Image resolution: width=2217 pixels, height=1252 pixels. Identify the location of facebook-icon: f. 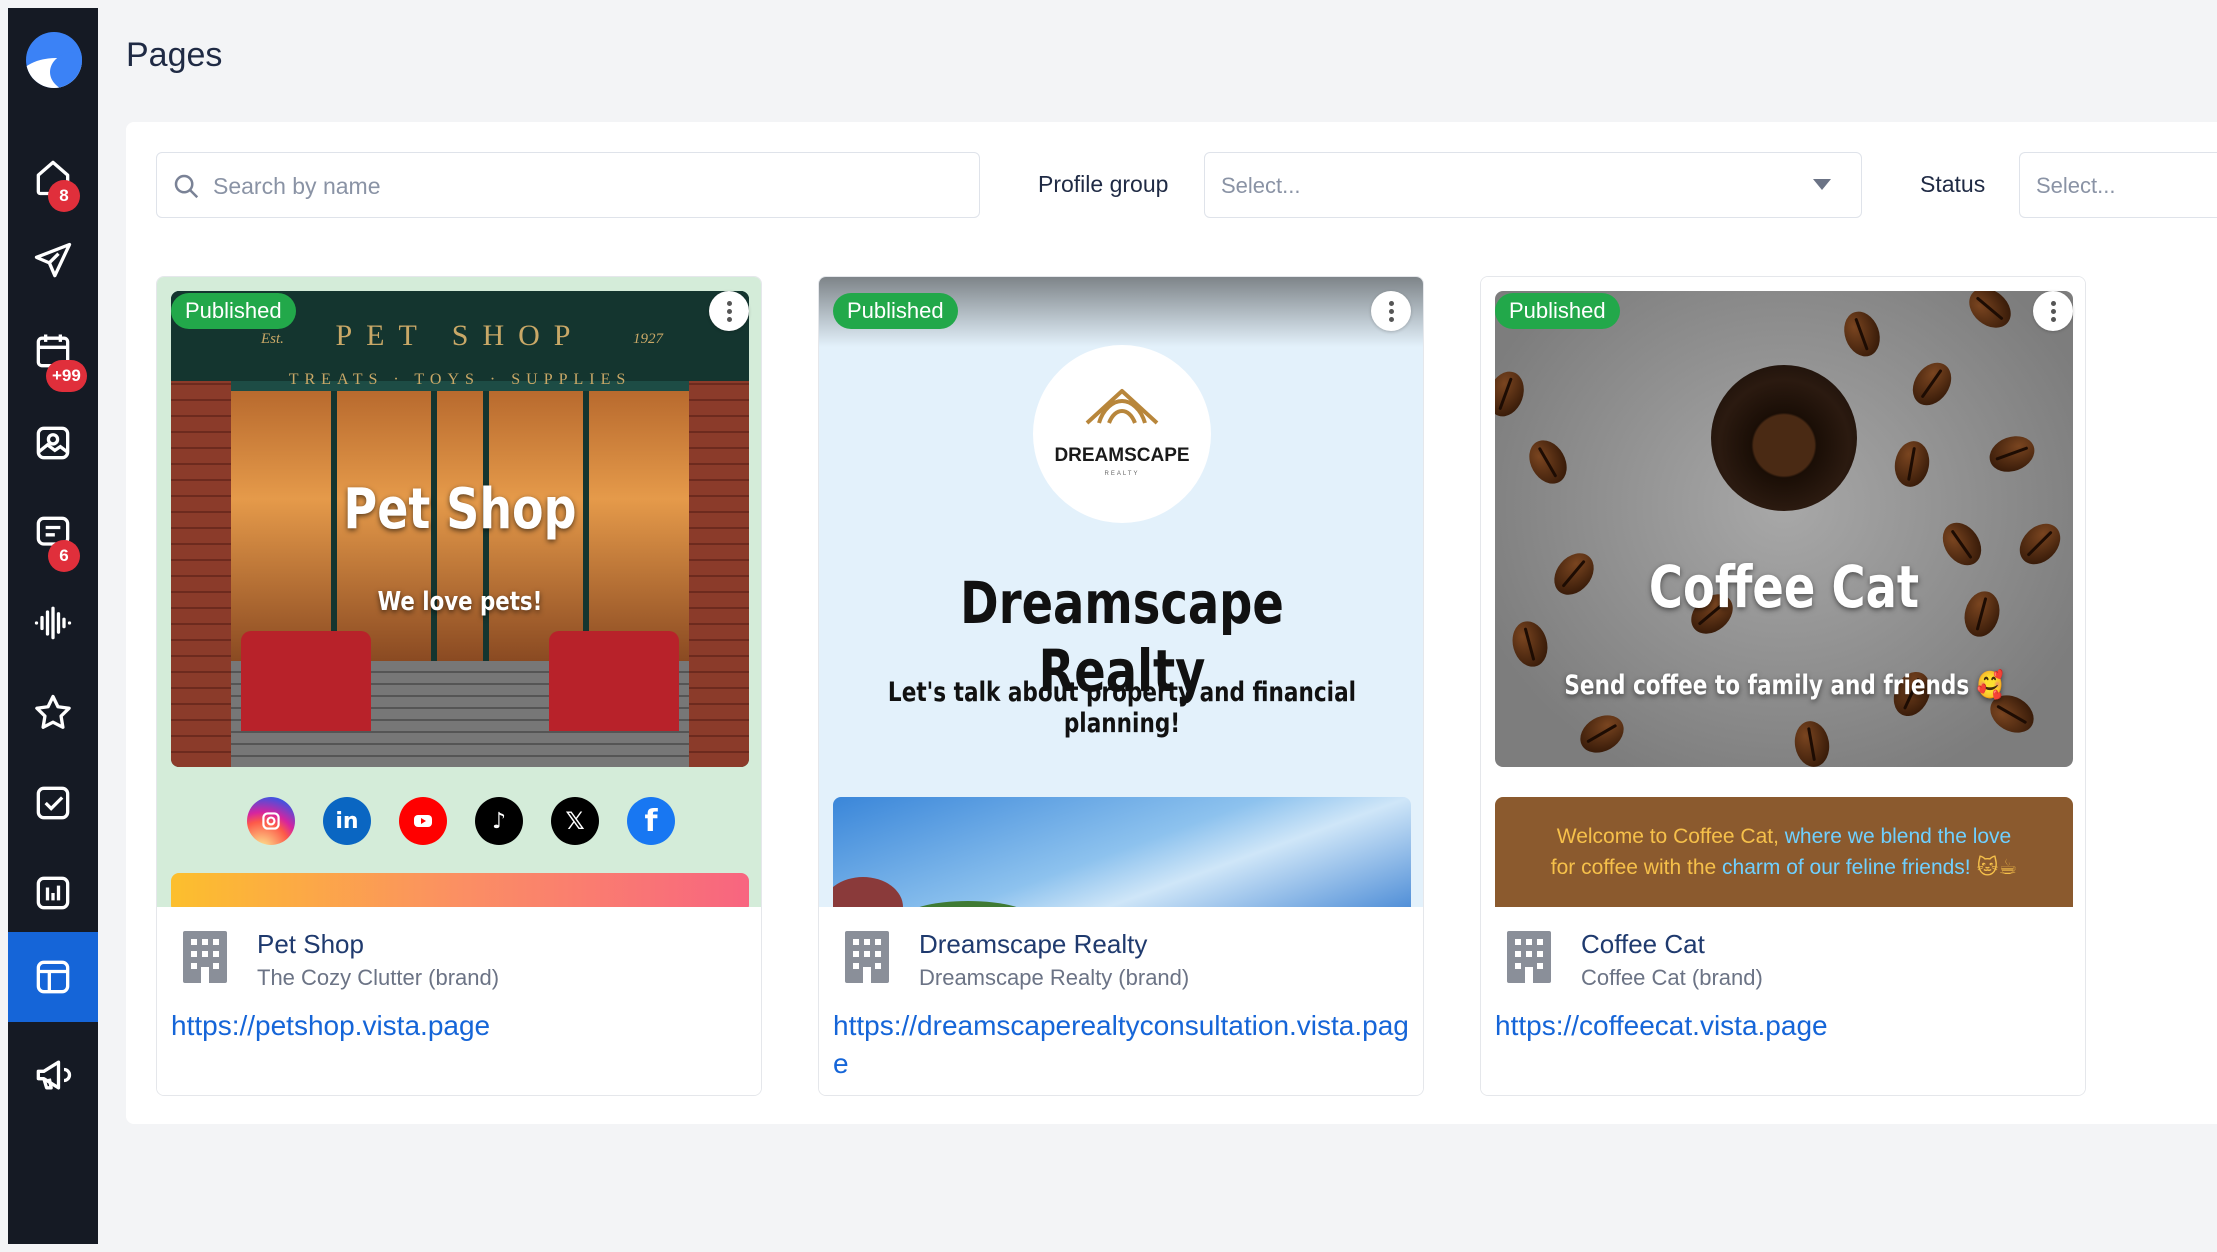
(651, 821).